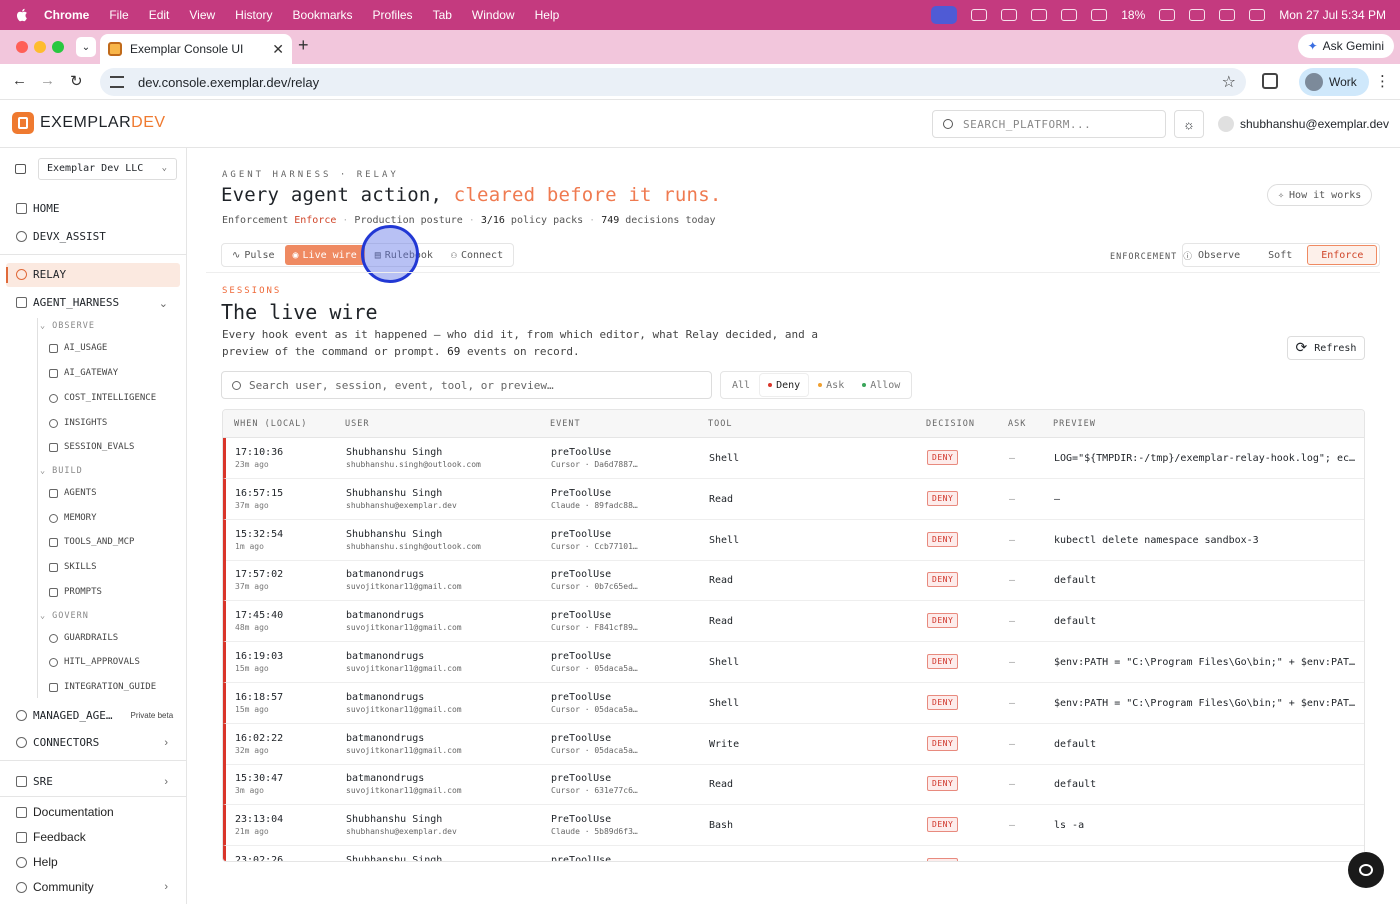 This screenshot has height=904, width=1400. What do you see at coordinates (38, 208) in the screenshot?
I see `sidebar-item-home: HOME` at bounding box center [38, 208].